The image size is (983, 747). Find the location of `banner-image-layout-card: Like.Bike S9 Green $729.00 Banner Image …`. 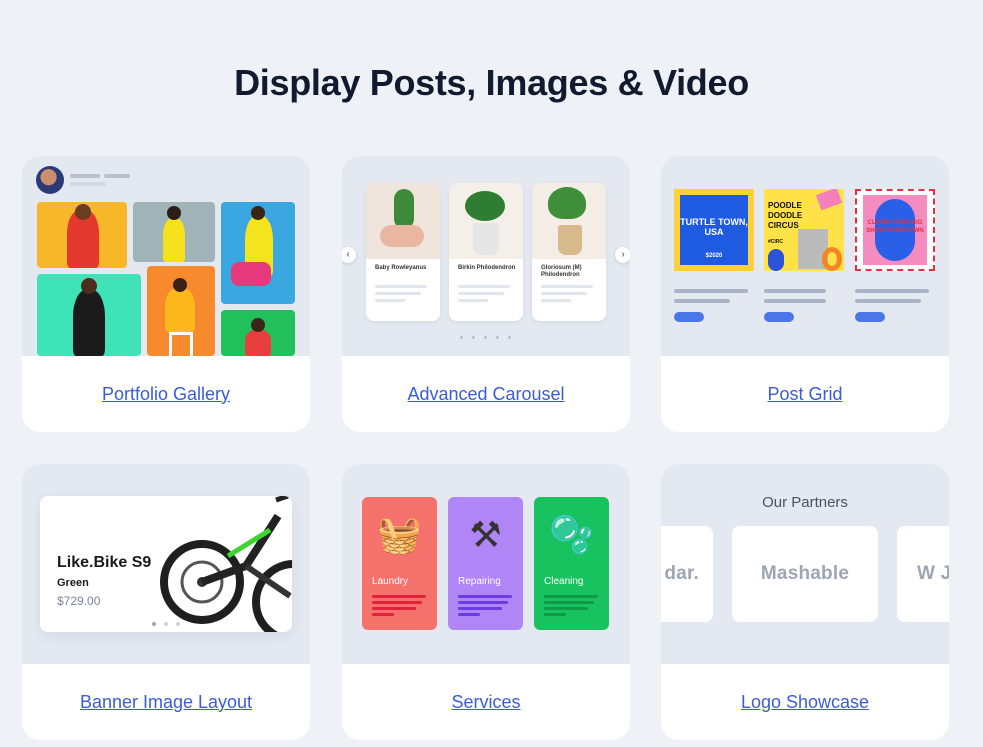

banner-image-layout-card: Like.Bike S9 Green $729.00 Banner Image … is located at coordinates (166, 602).